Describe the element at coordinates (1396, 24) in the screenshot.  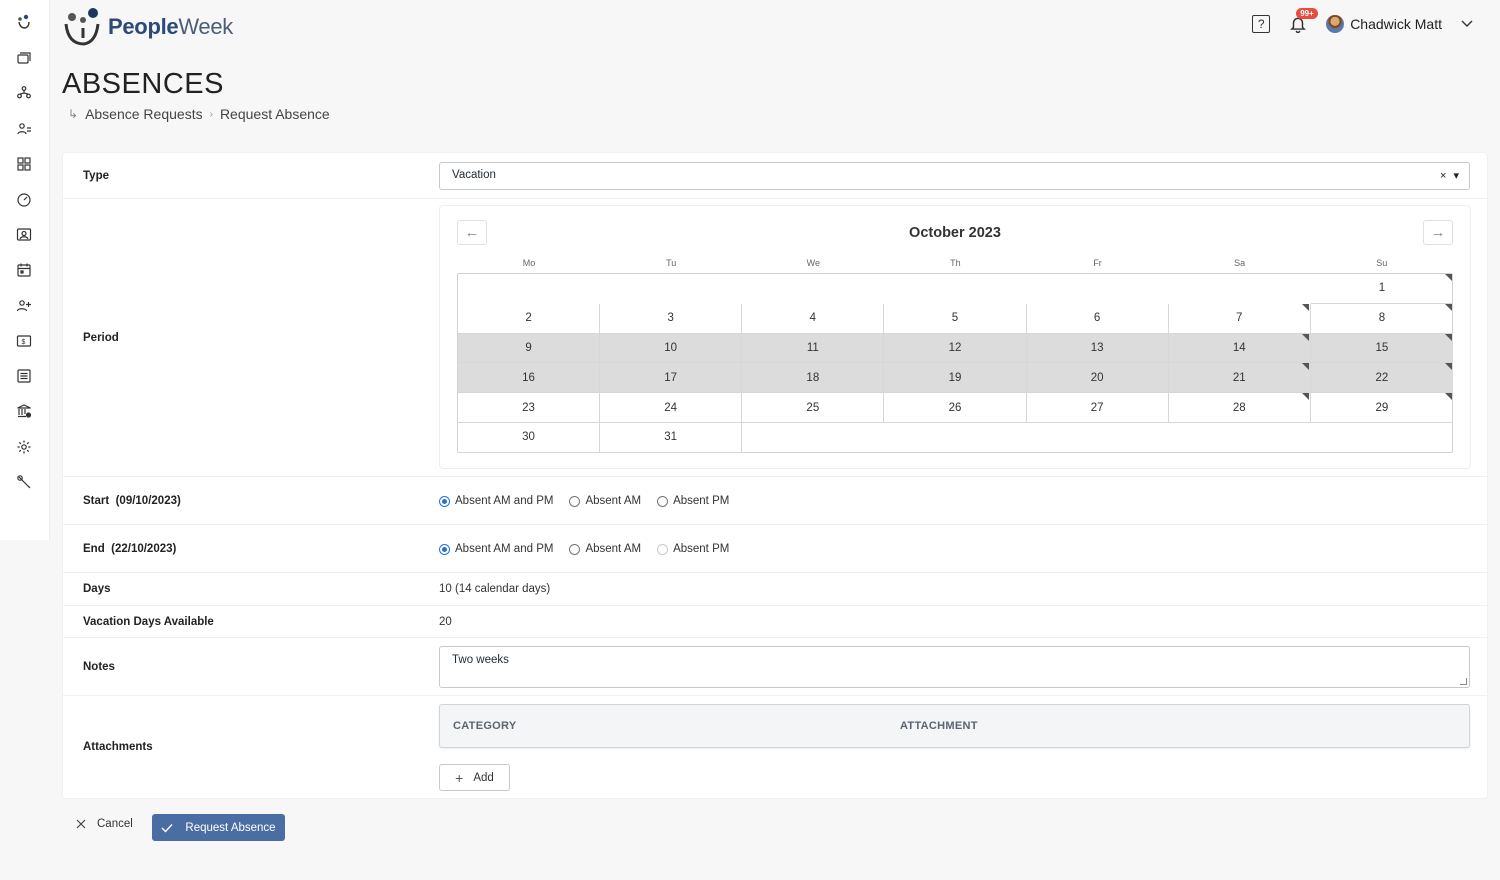
I see `user-name: Chadwick Matt` at that location.